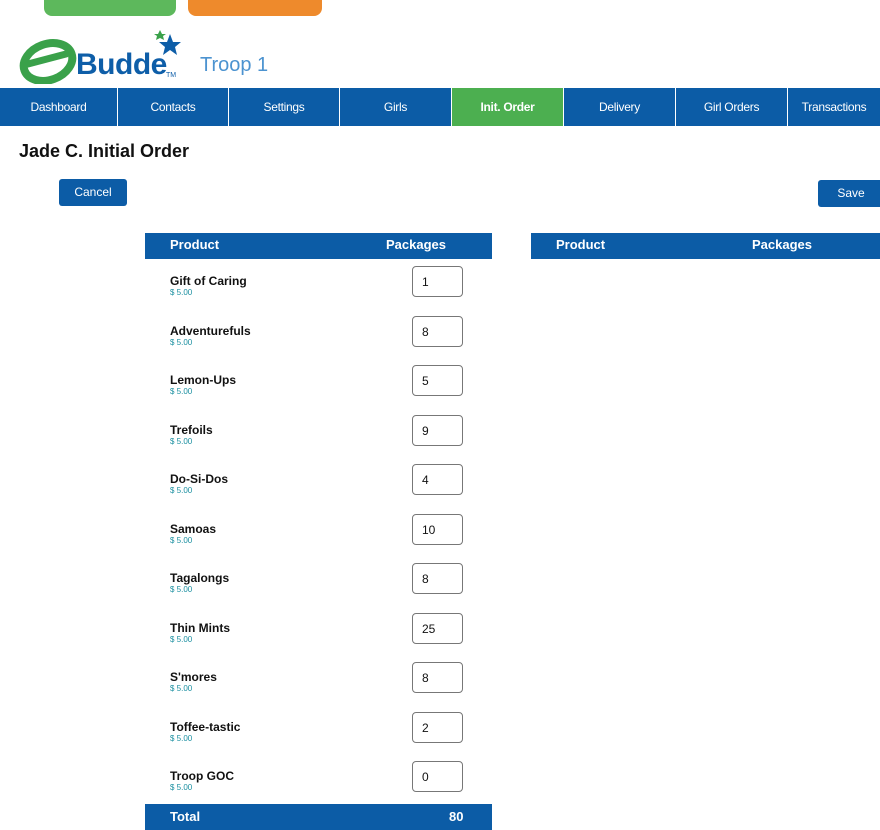  What do you see at coordinates (203, 380) in the screenshot?
I see `product-name: Lemon-Ups` at bounding box center [203, 380].